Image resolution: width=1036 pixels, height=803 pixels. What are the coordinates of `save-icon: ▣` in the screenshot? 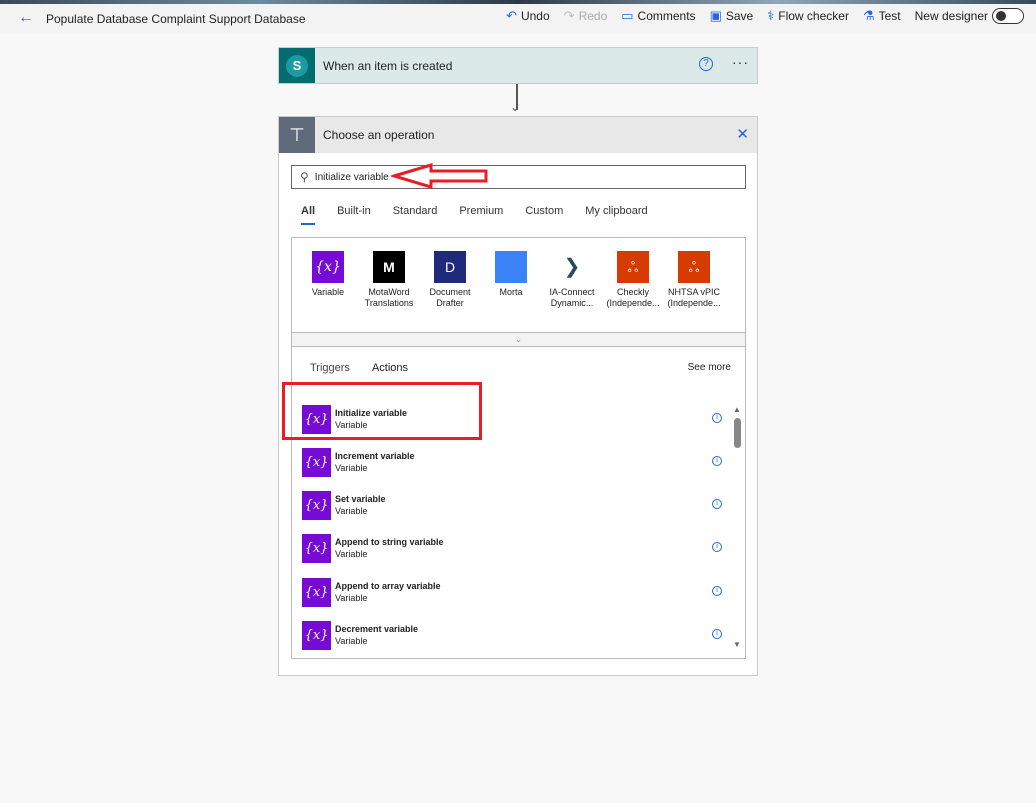 It's located at (715, 15).